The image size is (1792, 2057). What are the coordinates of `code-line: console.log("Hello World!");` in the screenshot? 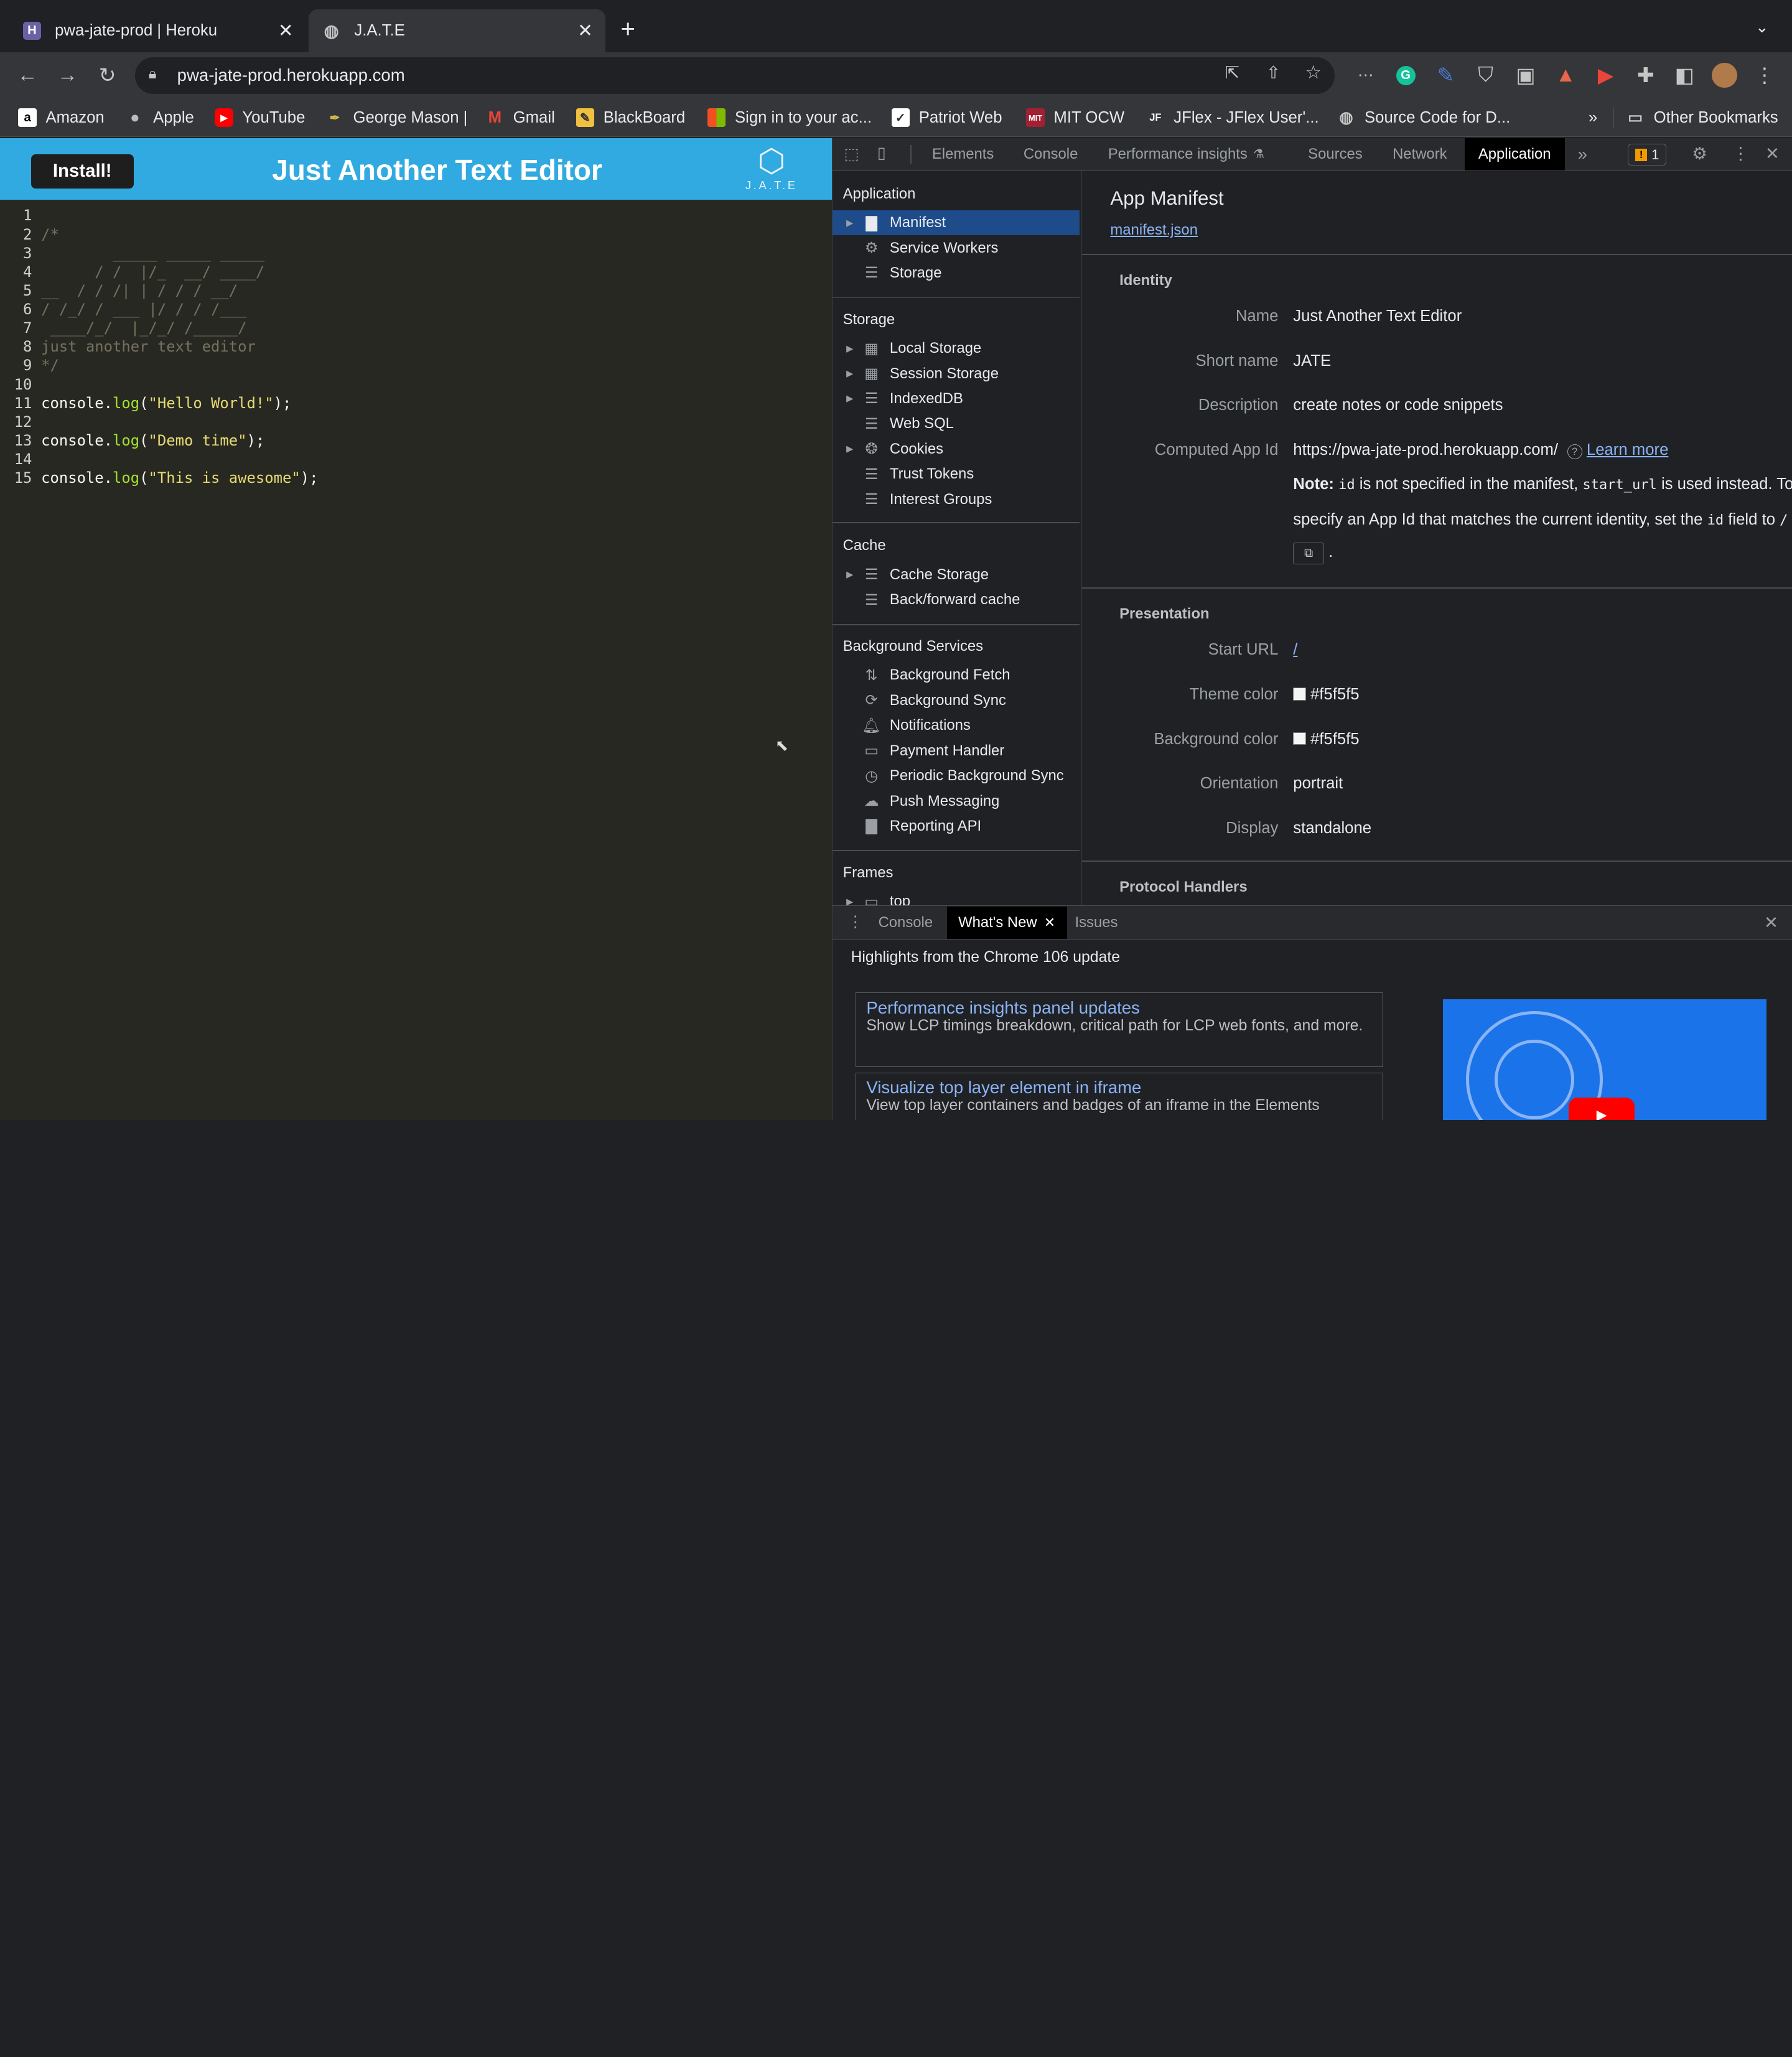 It's located at (166, 403).